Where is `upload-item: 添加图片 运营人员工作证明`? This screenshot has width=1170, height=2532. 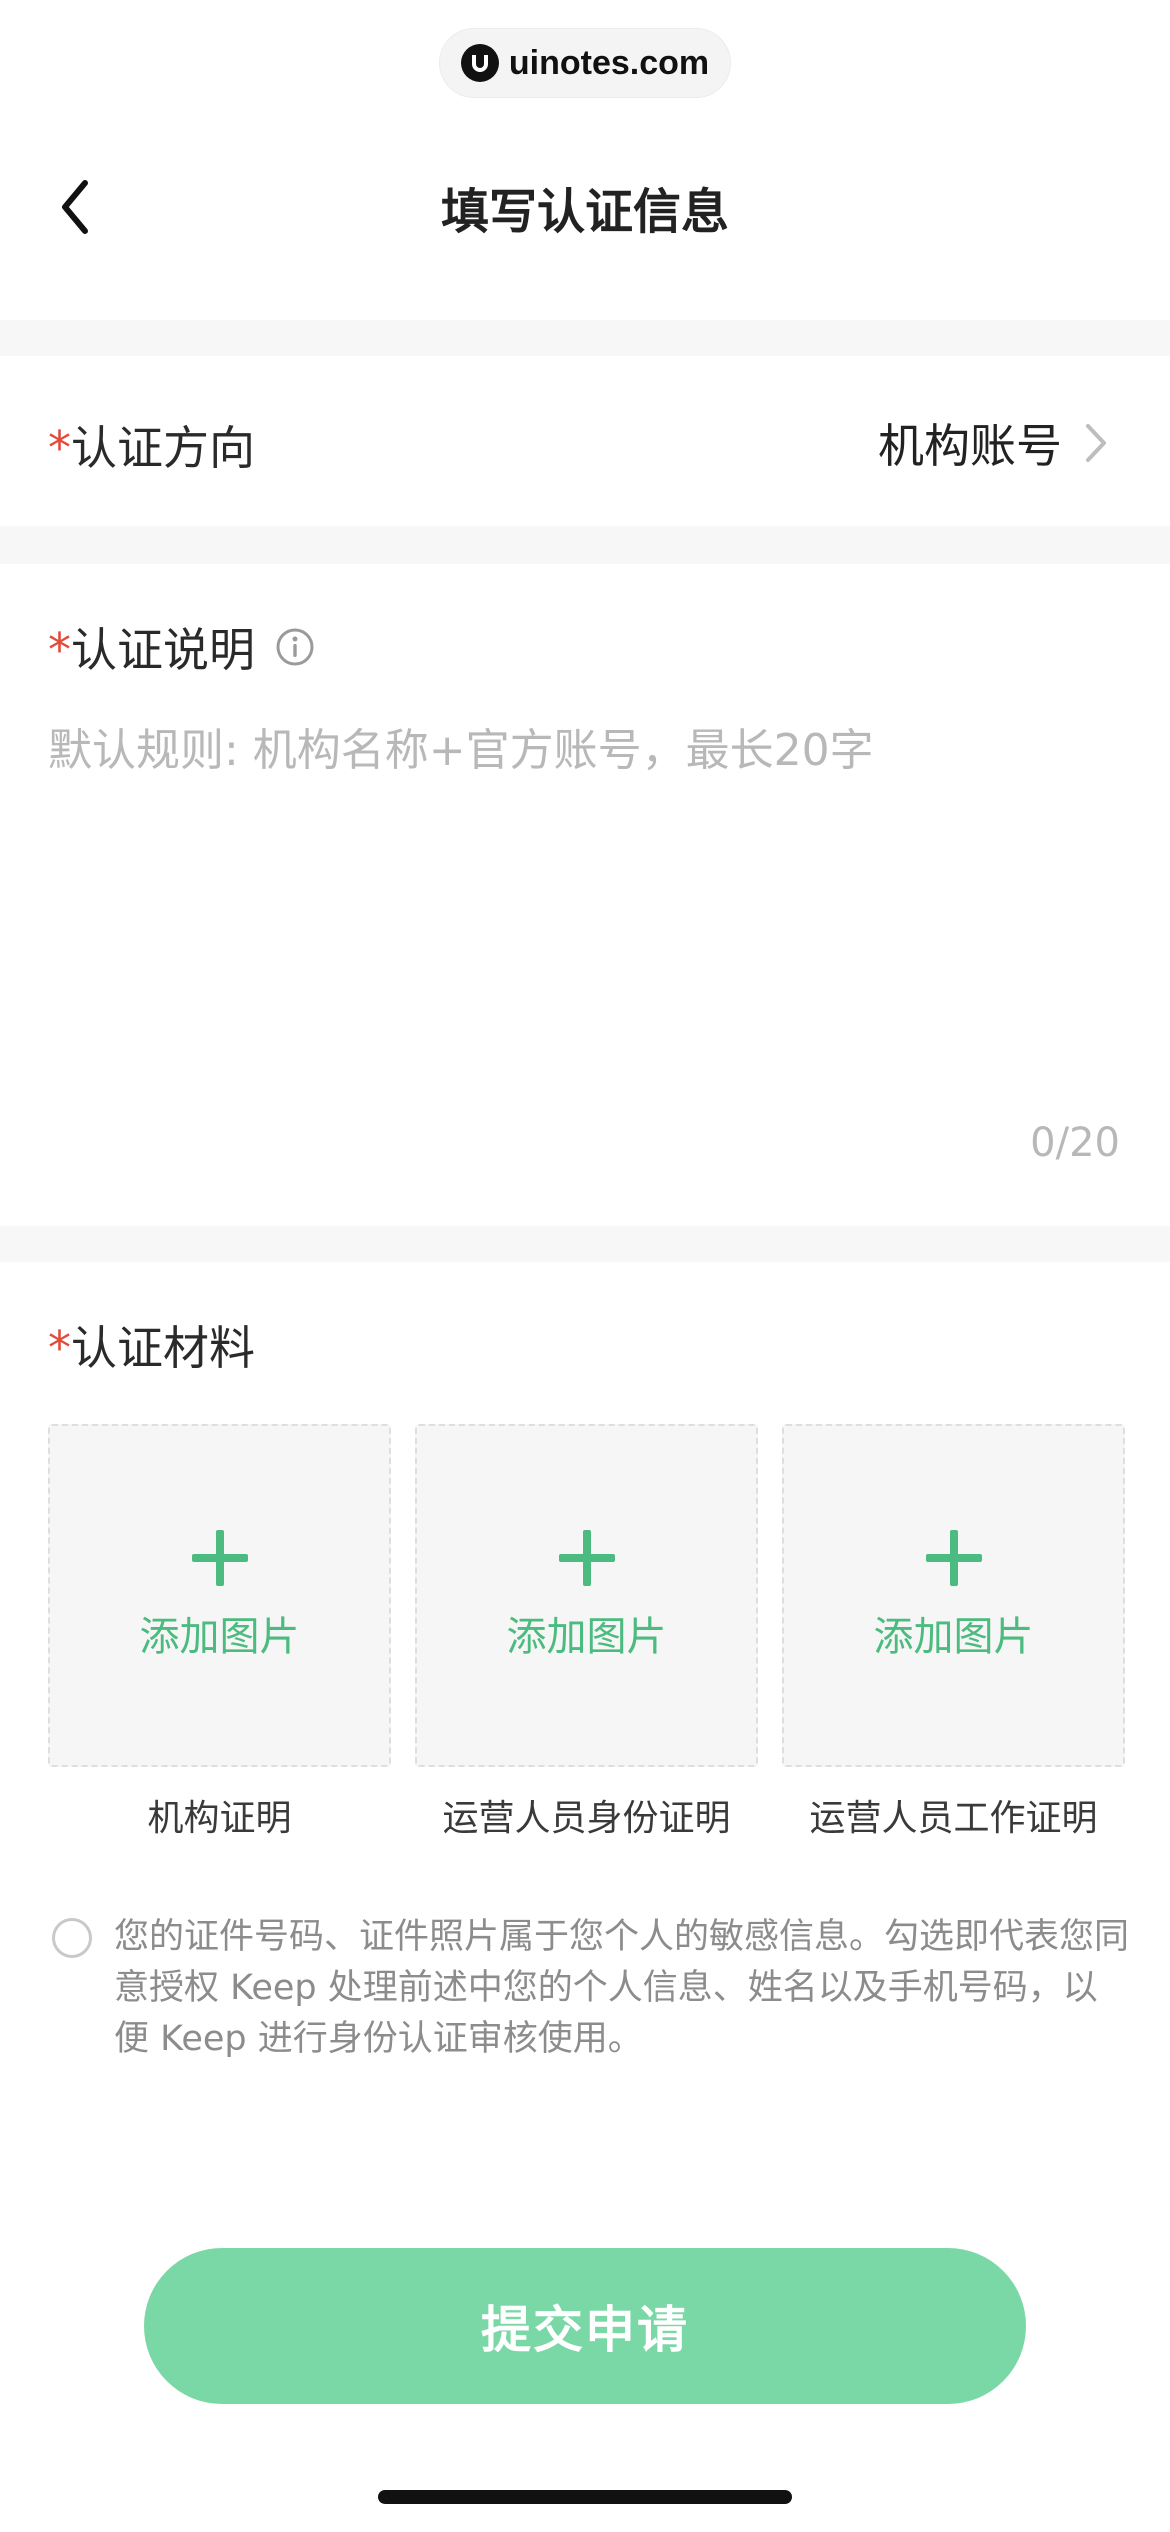 upload-item: 添加图片 运营人员工作证明 is located at coordinates (953, 1632).